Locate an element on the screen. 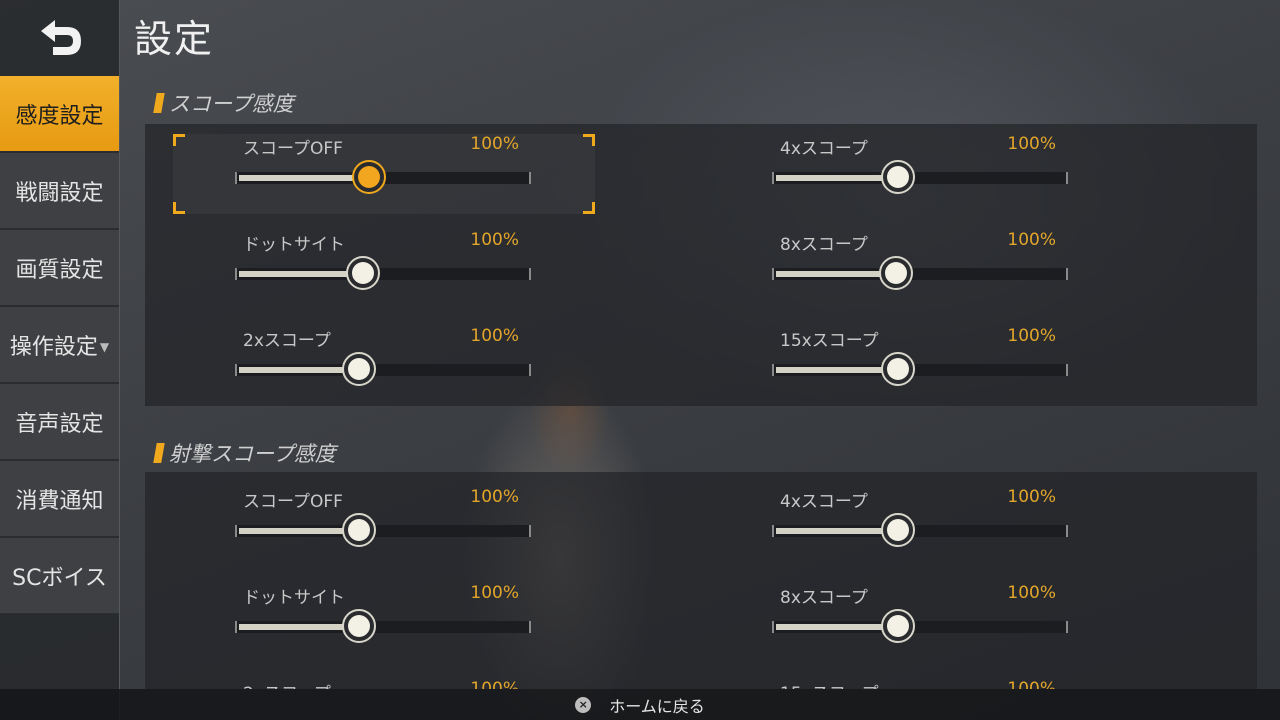 This screenshot has width=1280, height=720. sidebar-item-label: 感度設定 is located at coordinates (59, 116).